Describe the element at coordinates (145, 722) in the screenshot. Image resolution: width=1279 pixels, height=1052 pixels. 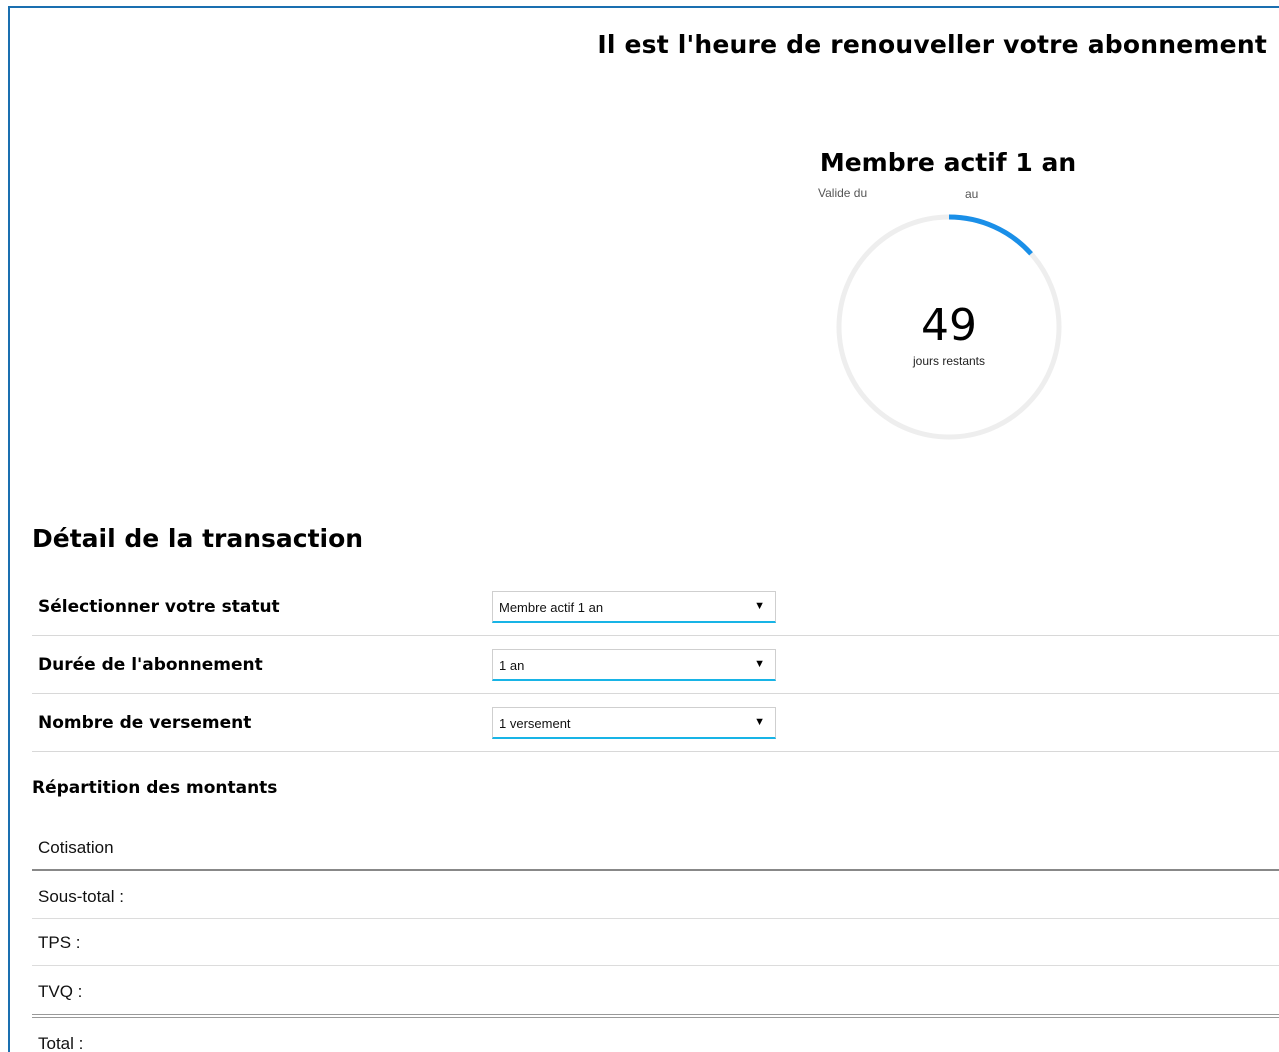
I see `installments-label: Nombre de versement` at that location.